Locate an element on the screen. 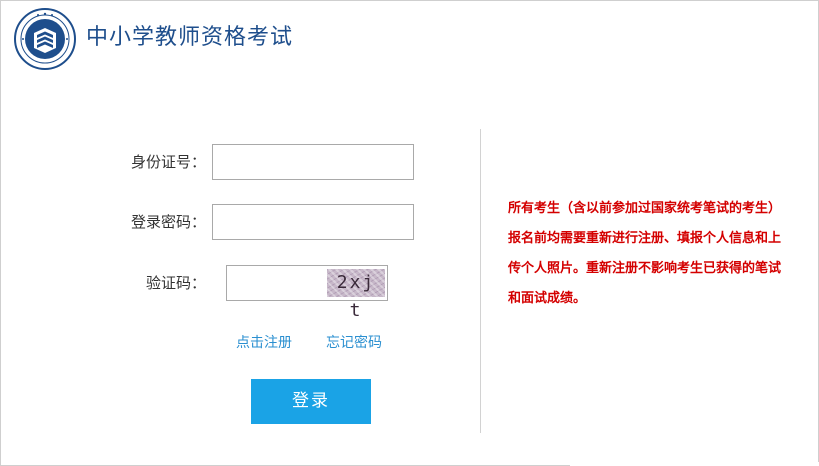 The image size is (819, 466). register-link: 点击注册 is located at coordinates (264, 343).